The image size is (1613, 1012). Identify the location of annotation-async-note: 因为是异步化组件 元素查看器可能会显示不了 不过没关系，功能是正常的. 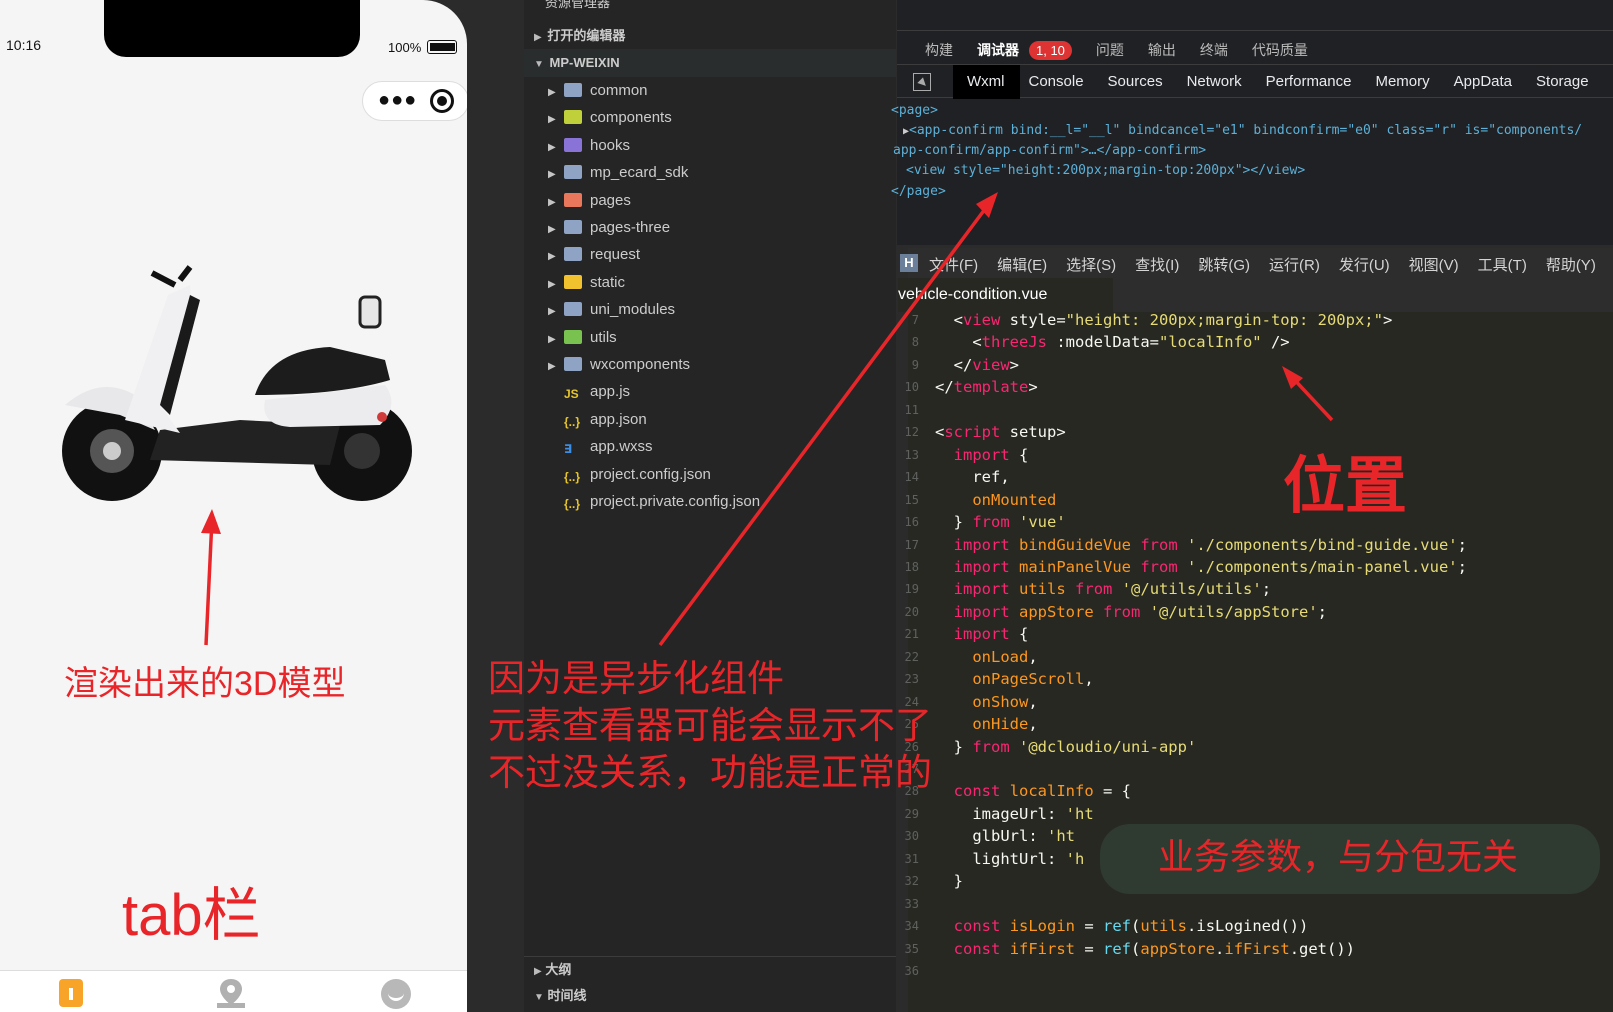
(710, 725).